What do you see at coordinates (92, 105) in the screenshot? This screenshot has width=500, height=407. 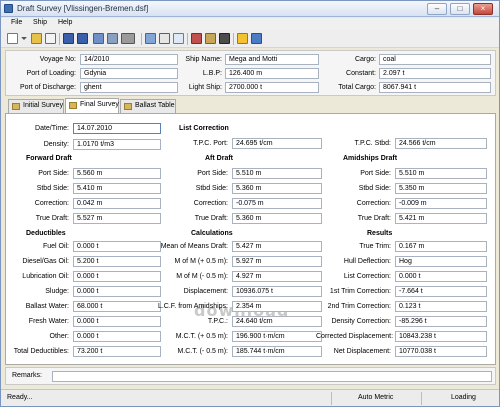 I see `tab-final-survey: Final Survey` at bounding box center [92, 105].